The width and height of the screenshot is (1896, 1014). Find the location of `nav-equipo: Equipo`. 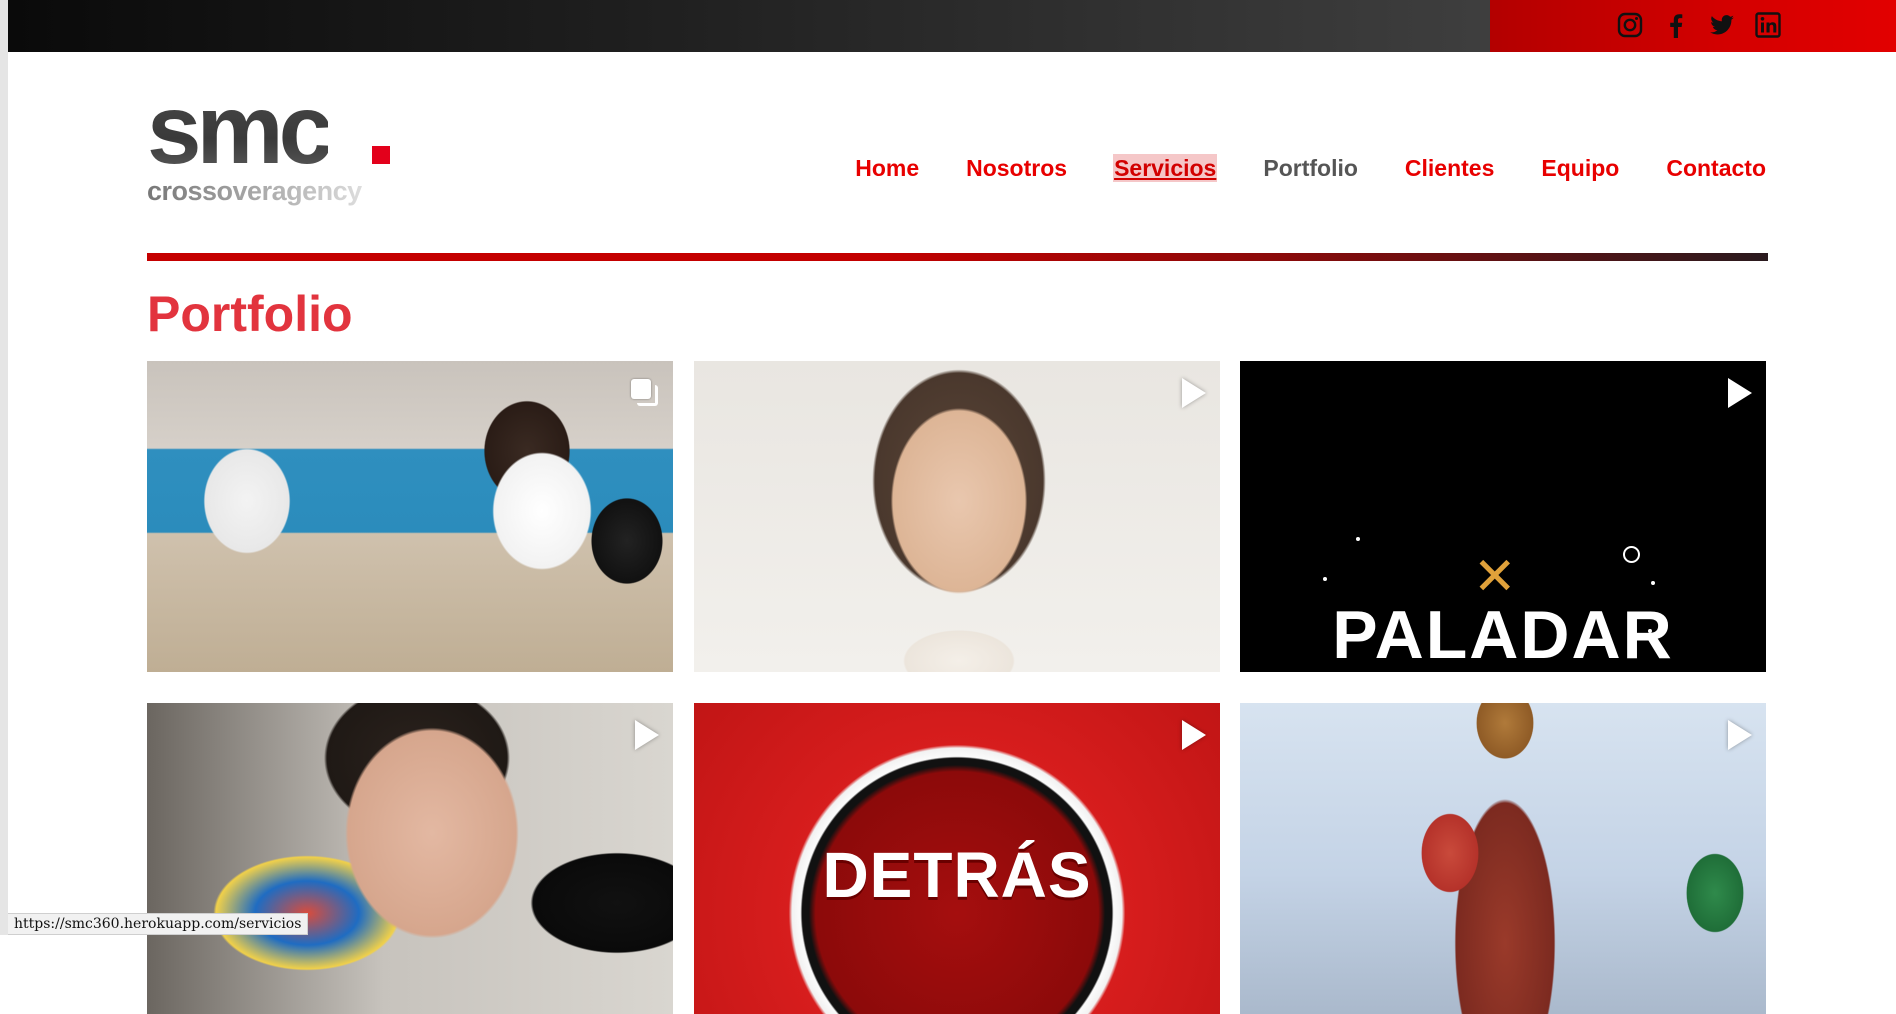

nav-equipo: Equipo is located at coordinates (1580, 168).